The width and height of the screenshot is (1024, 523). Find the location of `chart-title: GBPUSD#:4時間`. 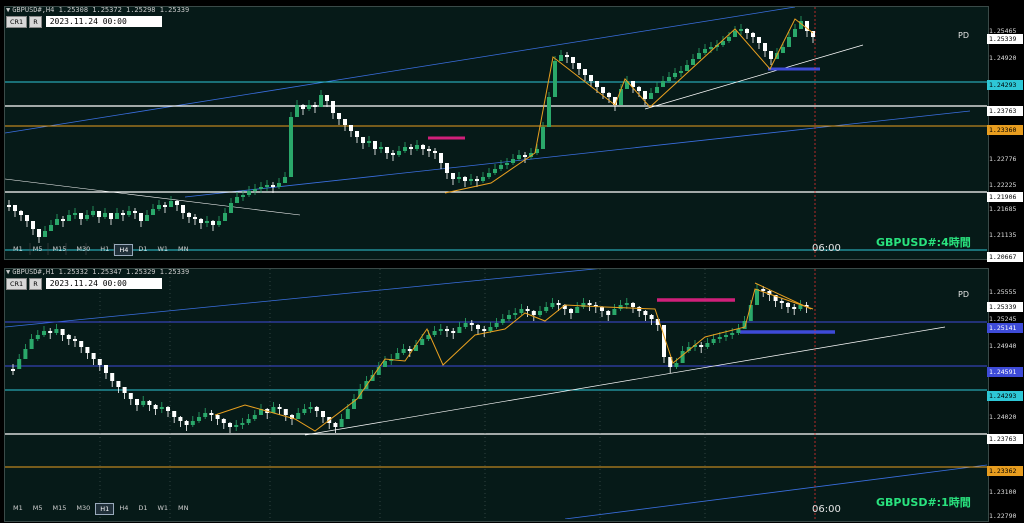

chart-title: GBPUSD#:4時間 is located at coordinates (923, 242).